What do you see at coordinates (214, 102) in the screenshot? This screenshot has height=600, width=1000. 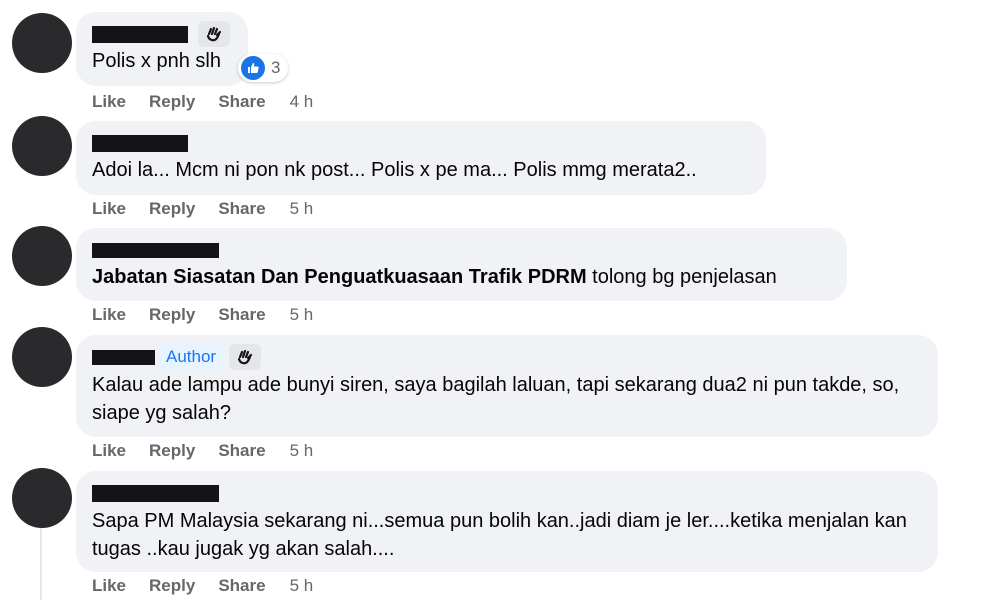 I see `comment-actions: Like Reply Share 4 h` at bounding box center [214, 102].